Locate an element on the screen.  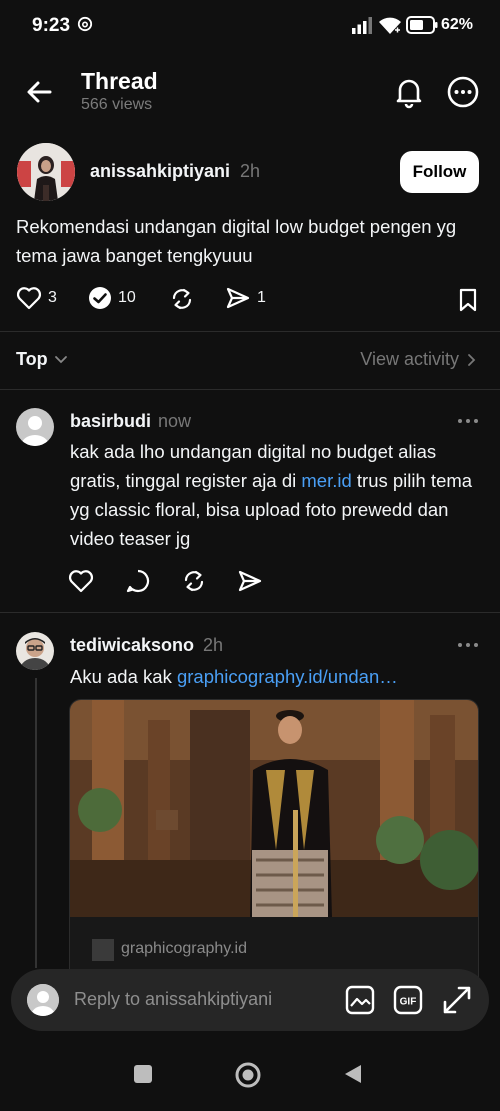
post-username: anissahkiptiyani is located at coordinates (160, 171).